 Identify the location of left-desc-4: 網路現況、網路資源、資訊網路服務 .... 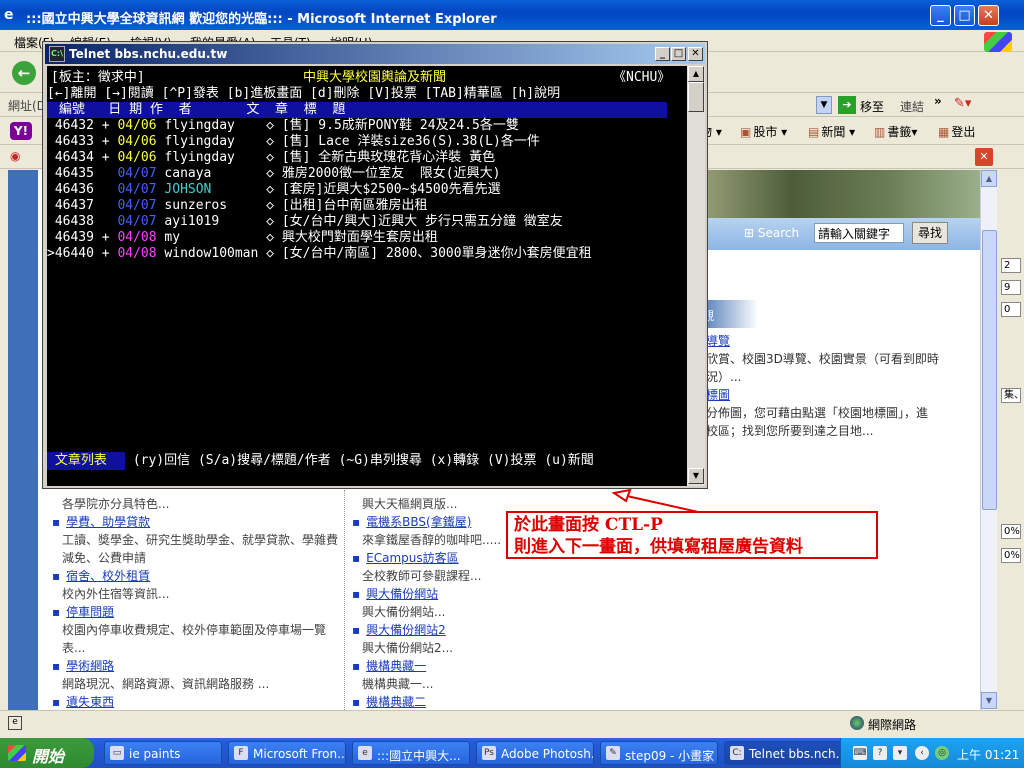
(166, 684).